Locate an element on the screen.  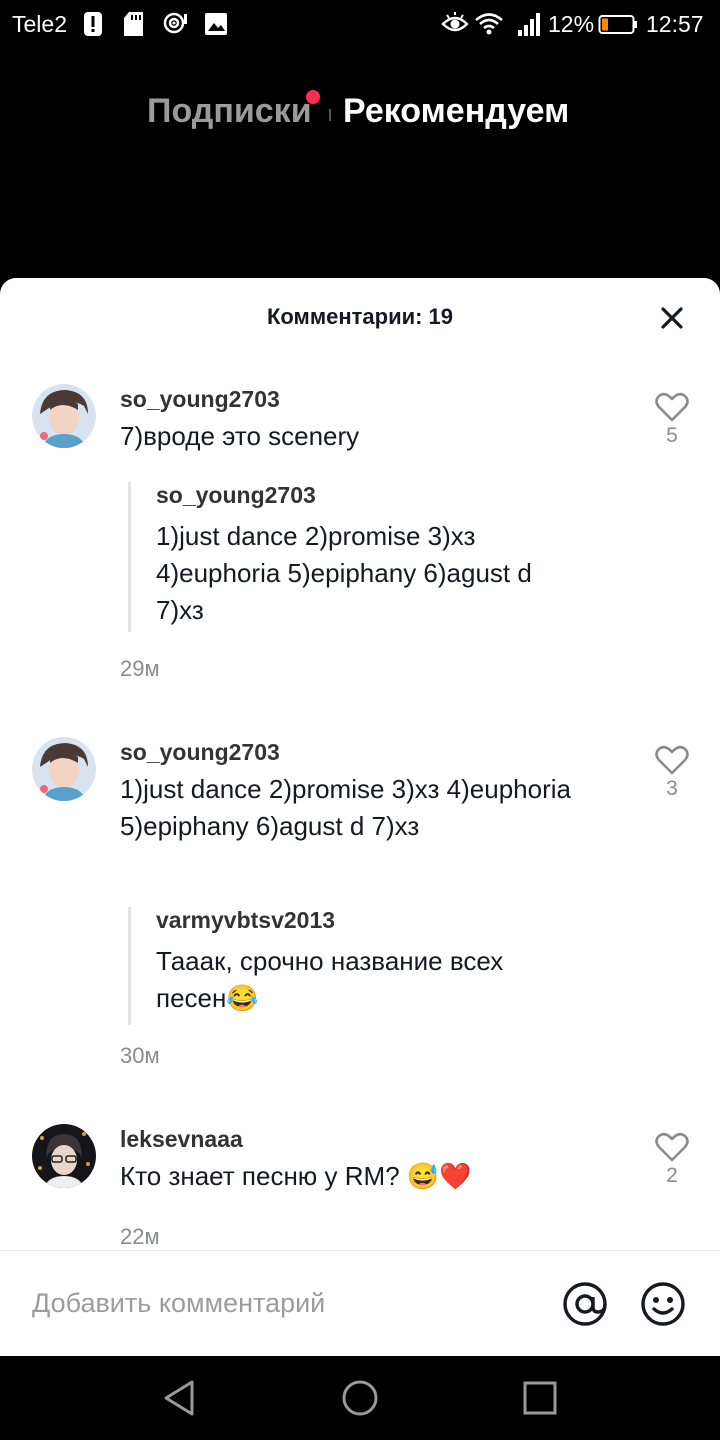
signal-icon is located at coordinates (529, 24).